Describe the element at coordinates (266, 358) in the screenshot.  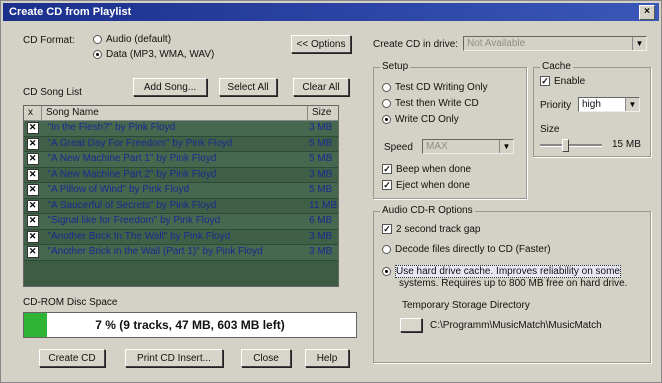
I see `close-button: Close` at that location.